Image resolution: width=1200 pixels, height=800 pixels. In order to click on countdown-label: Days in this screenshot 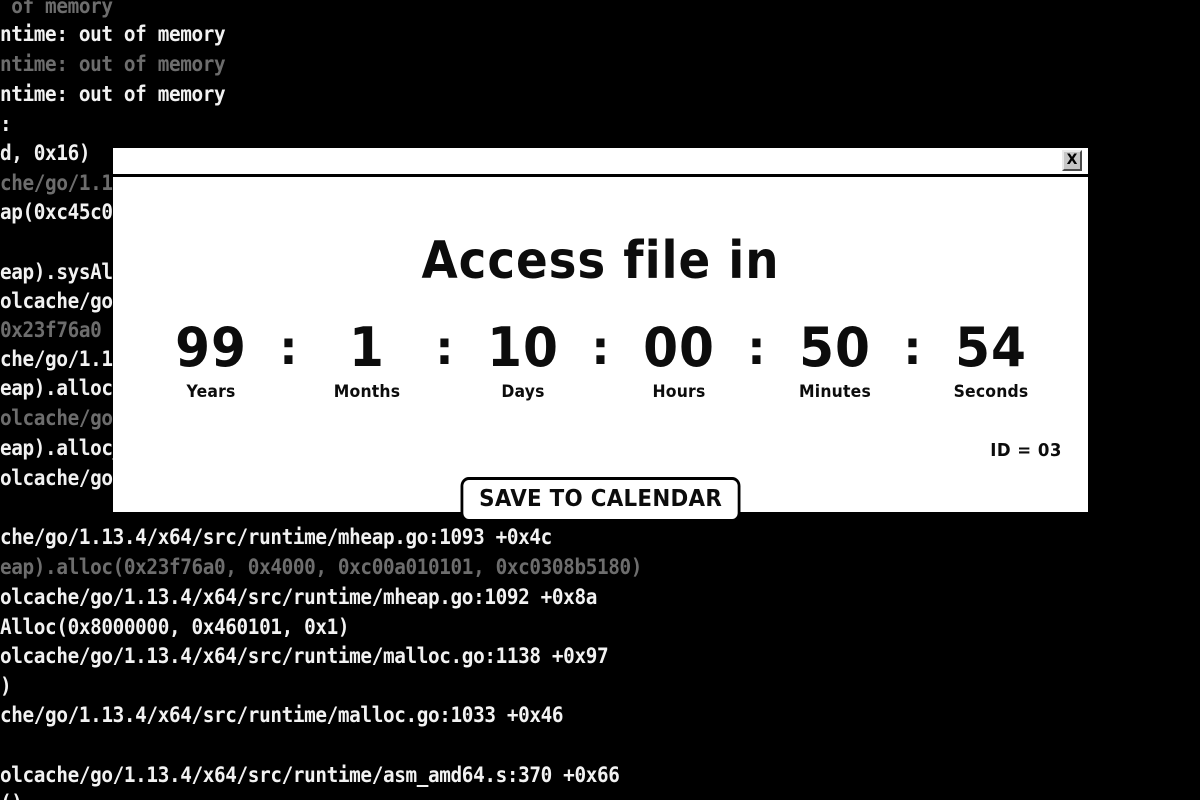, I will do `click(522, 392)`.